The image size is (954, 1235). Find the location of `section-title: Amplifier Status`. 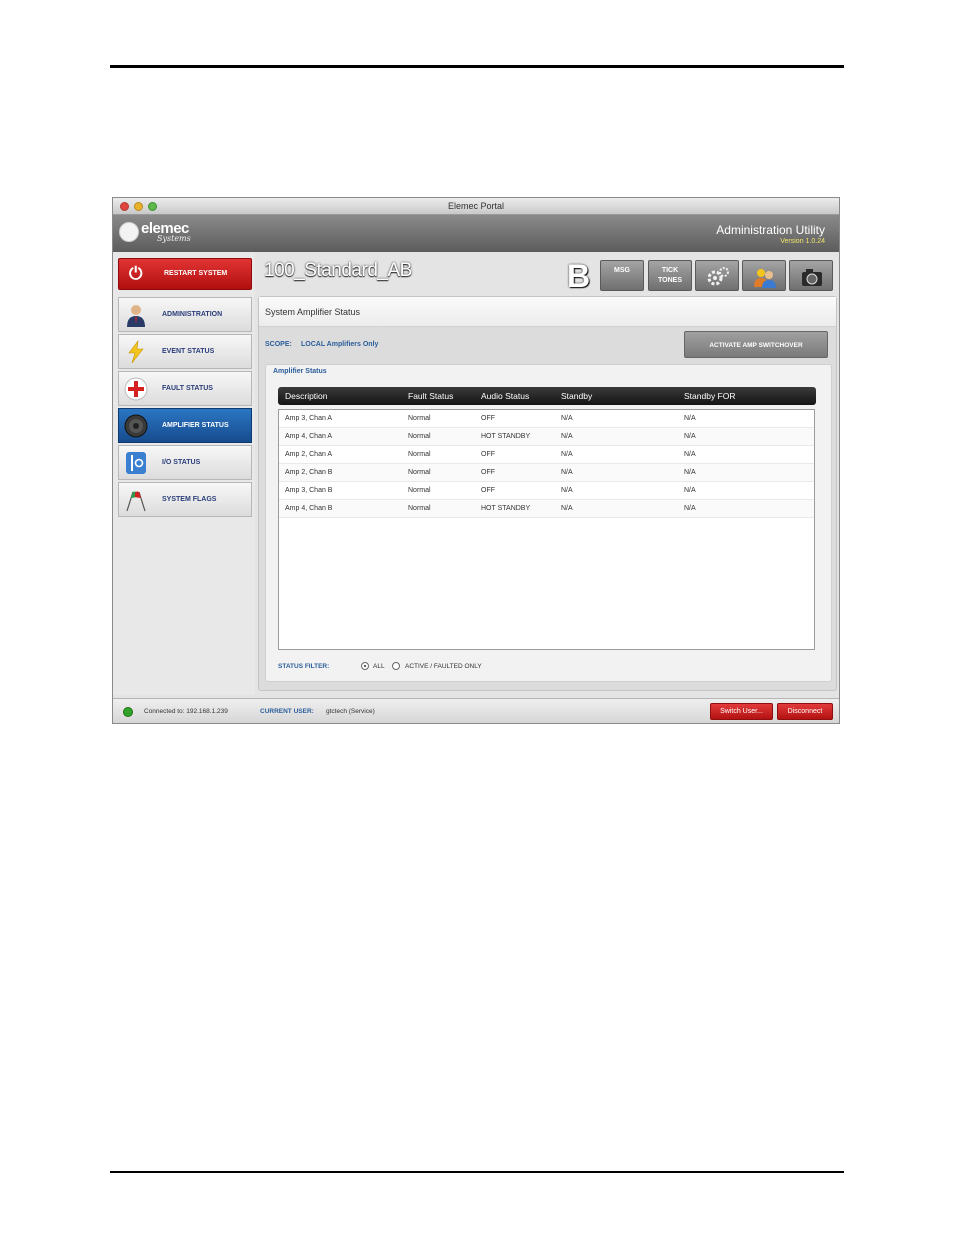

section-title: Amplifier Status is located at coordinates (300, 371).